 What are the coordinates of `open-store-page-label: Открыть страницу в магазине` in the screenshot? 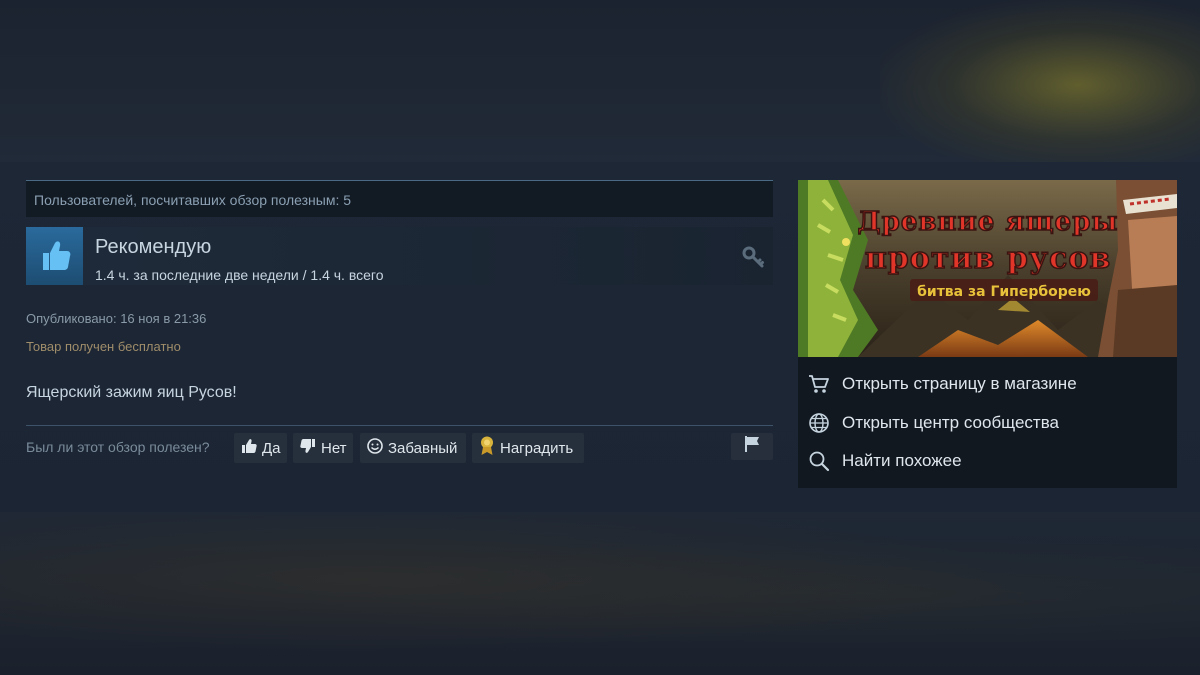 It's located at (959, 383).